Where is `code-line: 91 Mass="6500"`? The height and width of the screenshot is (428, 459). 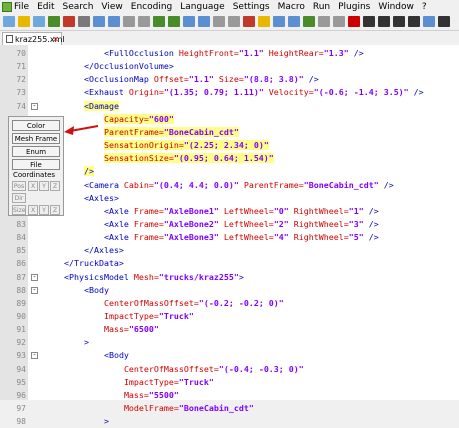
code-line: 91 Mass="6500" is located at coordinates (229, 329).